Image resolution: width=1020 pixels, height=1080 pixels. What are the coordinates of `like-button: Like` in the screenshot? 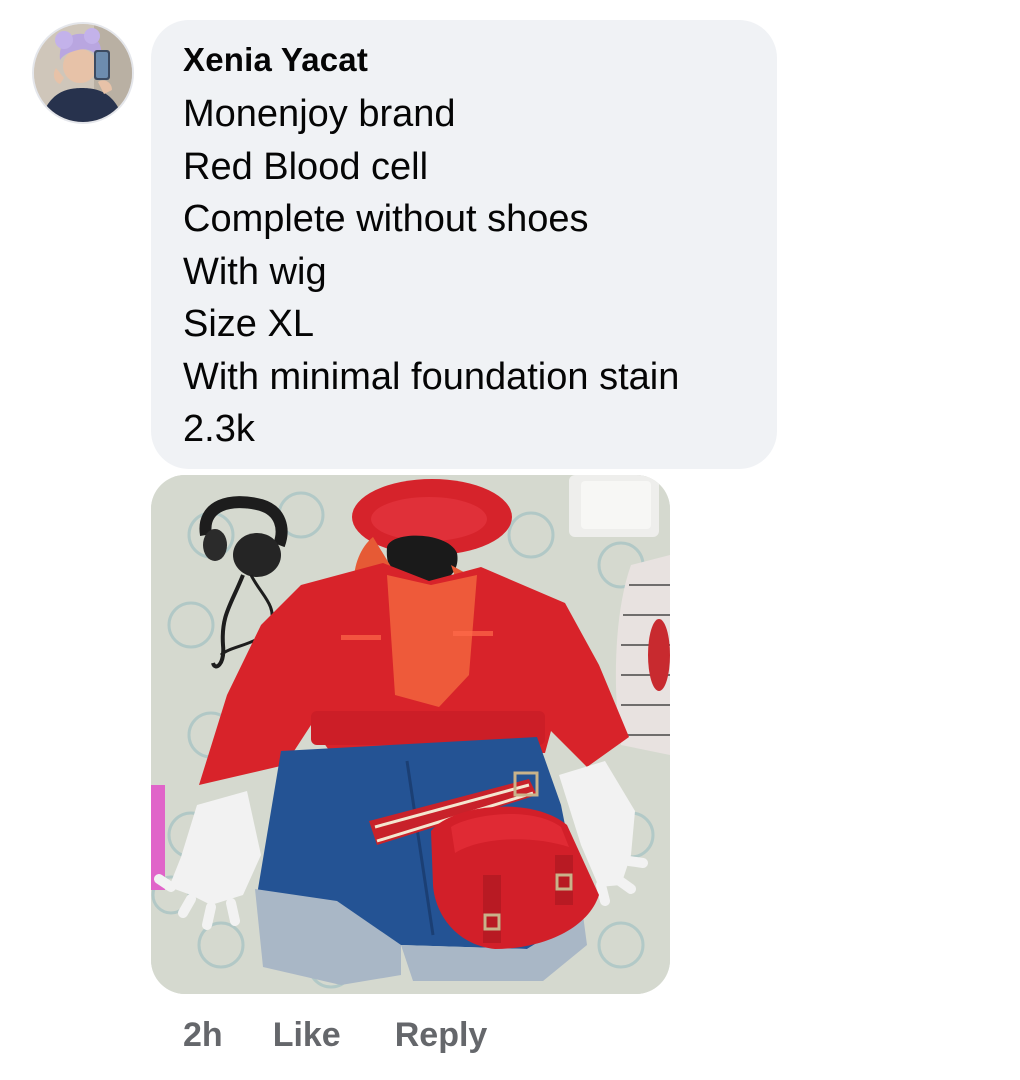 It's located at (307, 1035).